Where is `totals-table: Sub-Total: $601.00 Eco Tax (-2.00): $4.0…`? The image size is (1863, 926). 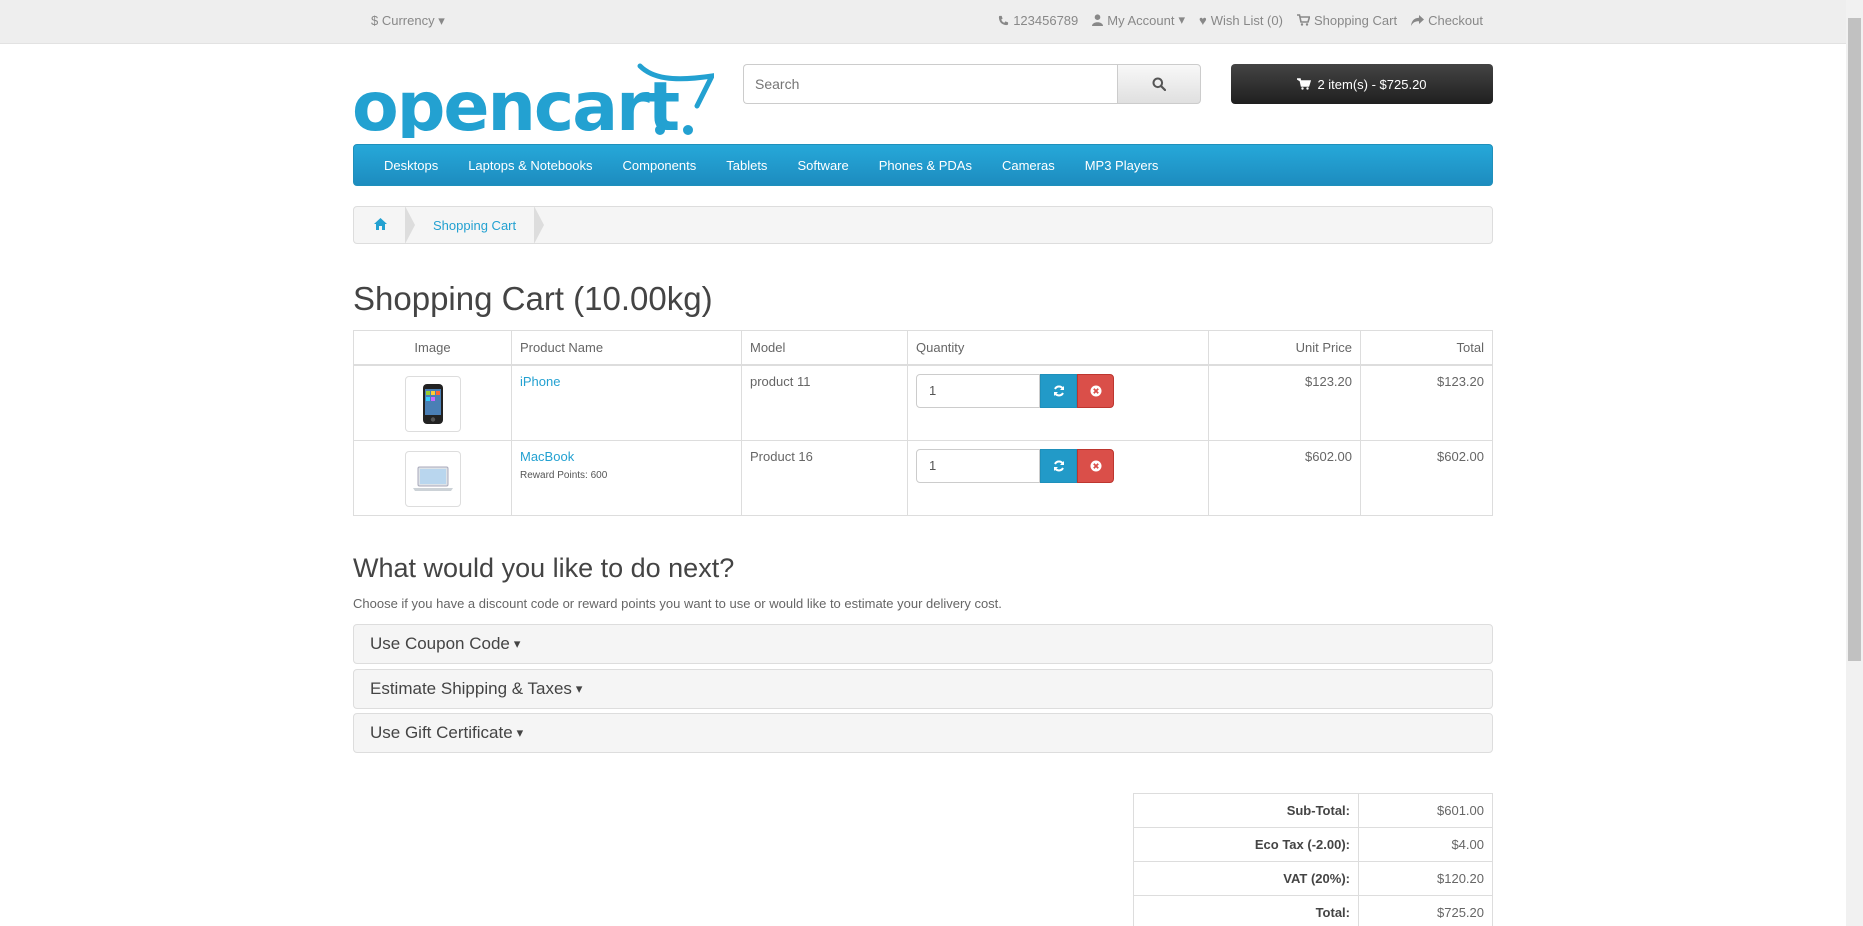
totals-table: Sub-Total: $601.00 Eco Tax (-2.00): $4.0… is located at coordinates (1313, 859).